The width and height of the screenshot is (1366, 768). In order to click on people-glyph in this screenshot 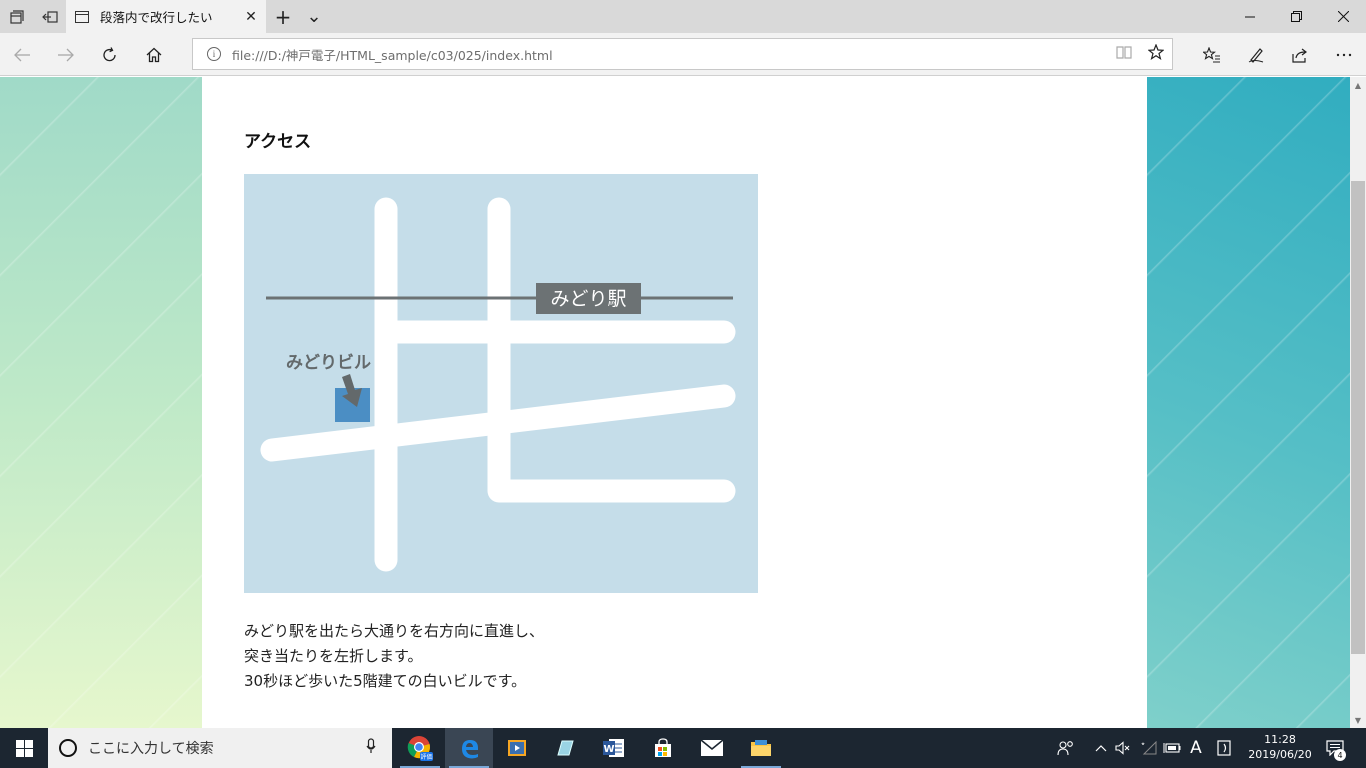, I will do `click(1065, 748)`.